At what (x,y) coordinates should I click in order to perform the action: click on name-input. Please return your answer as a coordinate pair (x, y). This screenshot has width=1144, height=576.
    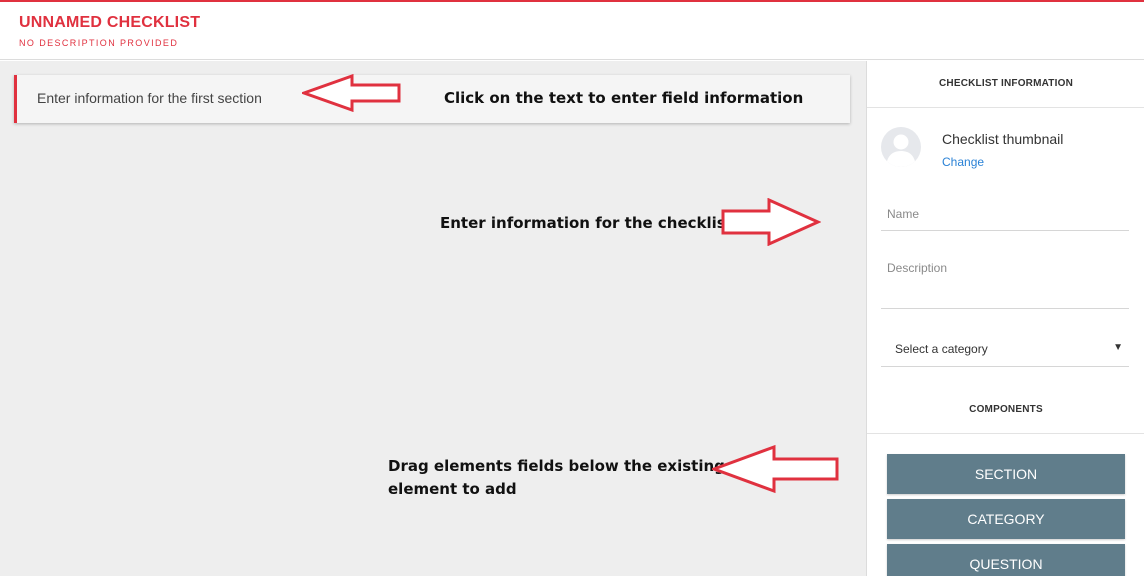
    Looking at the image, I should click on (1005, 214).